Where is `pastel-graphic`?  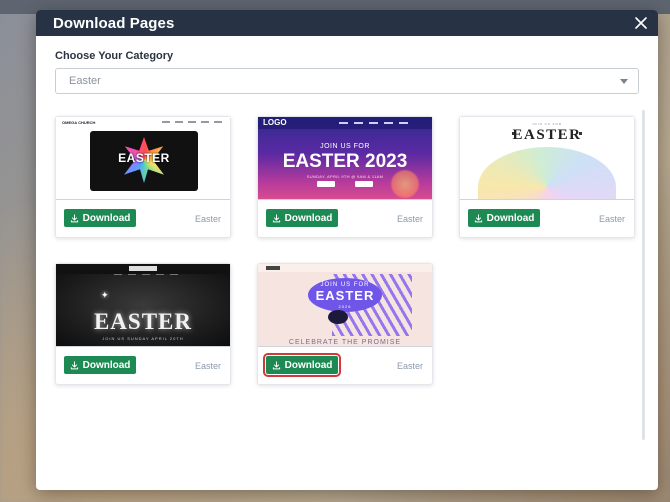
pastel-graphic is located at coordinates (547, 173).